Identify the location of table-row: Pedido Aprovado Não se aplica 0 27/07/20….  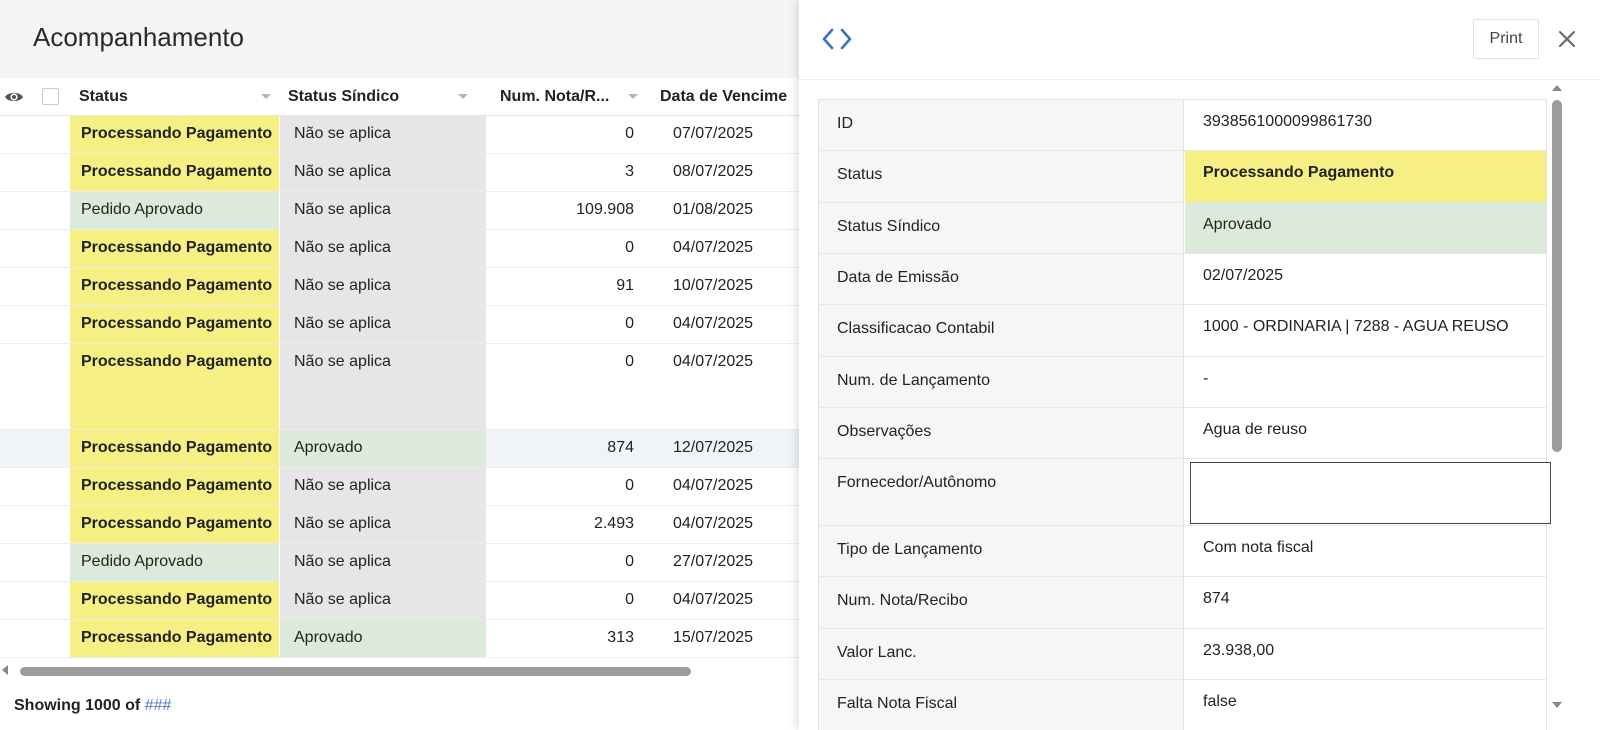
(400, 563).